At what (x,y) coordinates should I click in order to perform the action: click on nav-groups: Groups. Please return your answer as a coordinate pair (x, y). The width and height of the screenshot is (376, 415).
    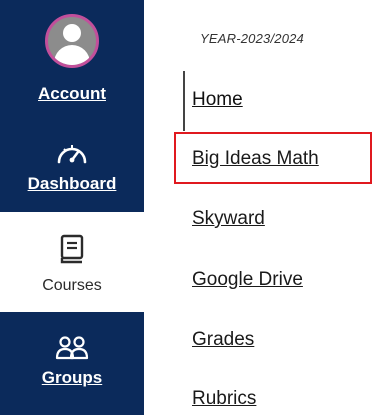
    Looking at the image, I should click on (72, 363).